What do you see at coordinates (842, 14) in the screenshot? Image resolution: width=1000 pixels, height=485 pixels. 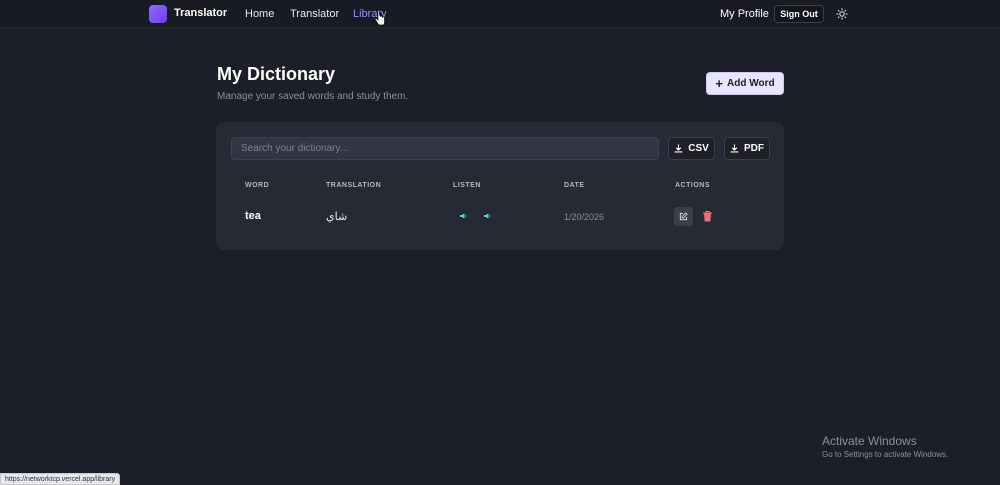 I see `sun-icon` at bounding box center [842, 14].